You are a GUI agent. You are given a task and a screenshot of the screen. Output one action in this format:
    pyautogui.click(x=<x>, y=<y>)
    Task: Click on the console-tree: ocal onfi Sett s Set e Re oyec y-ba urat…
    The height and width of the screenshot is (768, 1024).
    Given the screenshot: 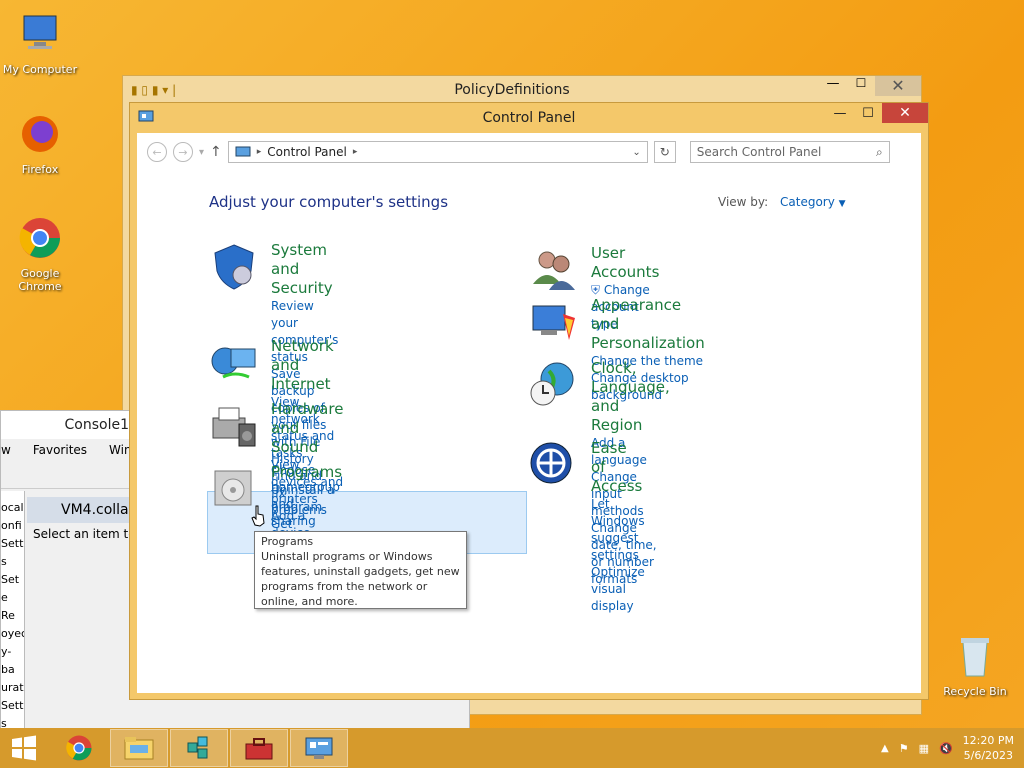 What is the action you would take?
    pyautogui.click(x=13, y=611)
    